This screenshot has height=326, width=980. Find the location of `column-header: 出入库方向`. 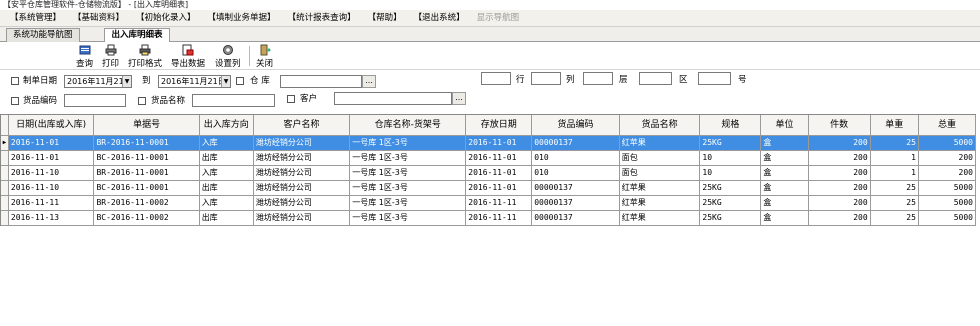

column-header: 出入库方向 is located at coordinates (226, 125).